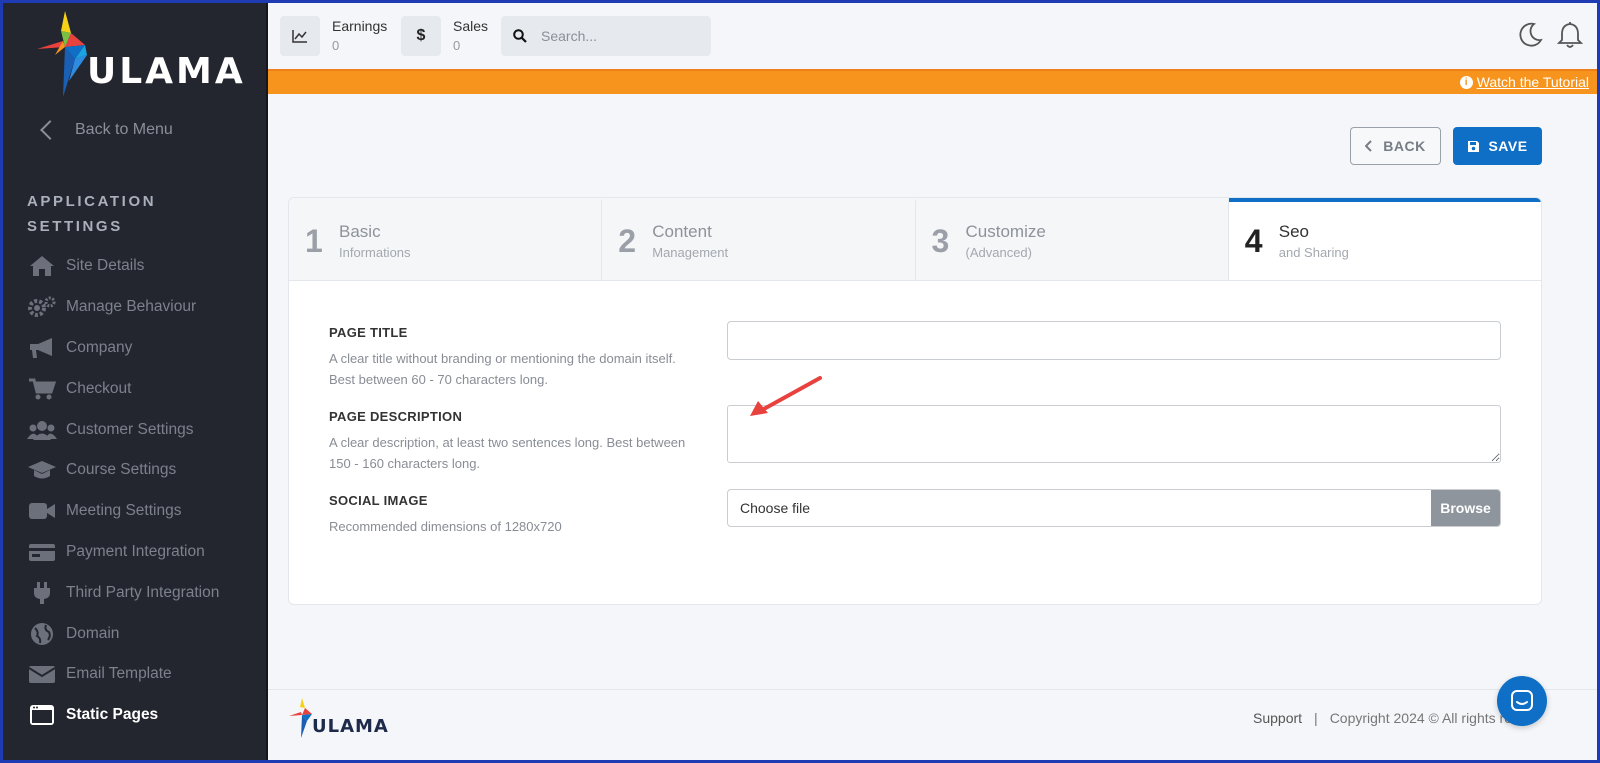 The image size is (1600, 763). What do you see at coordinates (42, 430) in the screenshot?
I see `users-icon` at bounding box center [42, 430].